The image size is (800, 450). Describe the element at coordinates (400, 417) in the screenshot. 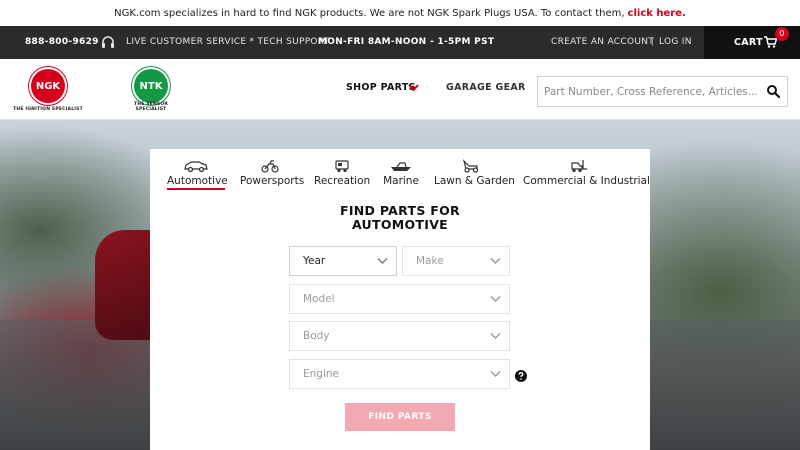

I see `find-parts-button: FIND PARTS` at that location.